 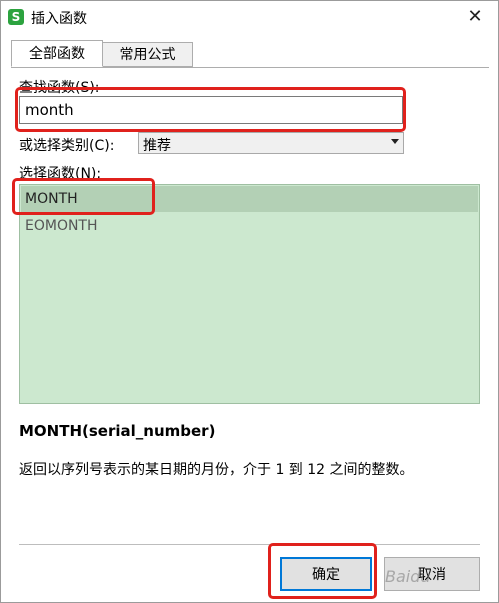 What do you see at coordinates (57, 53) in the screenshot?
I see `tab-all-functions: 全部函数` at bounding box center [57, 53].